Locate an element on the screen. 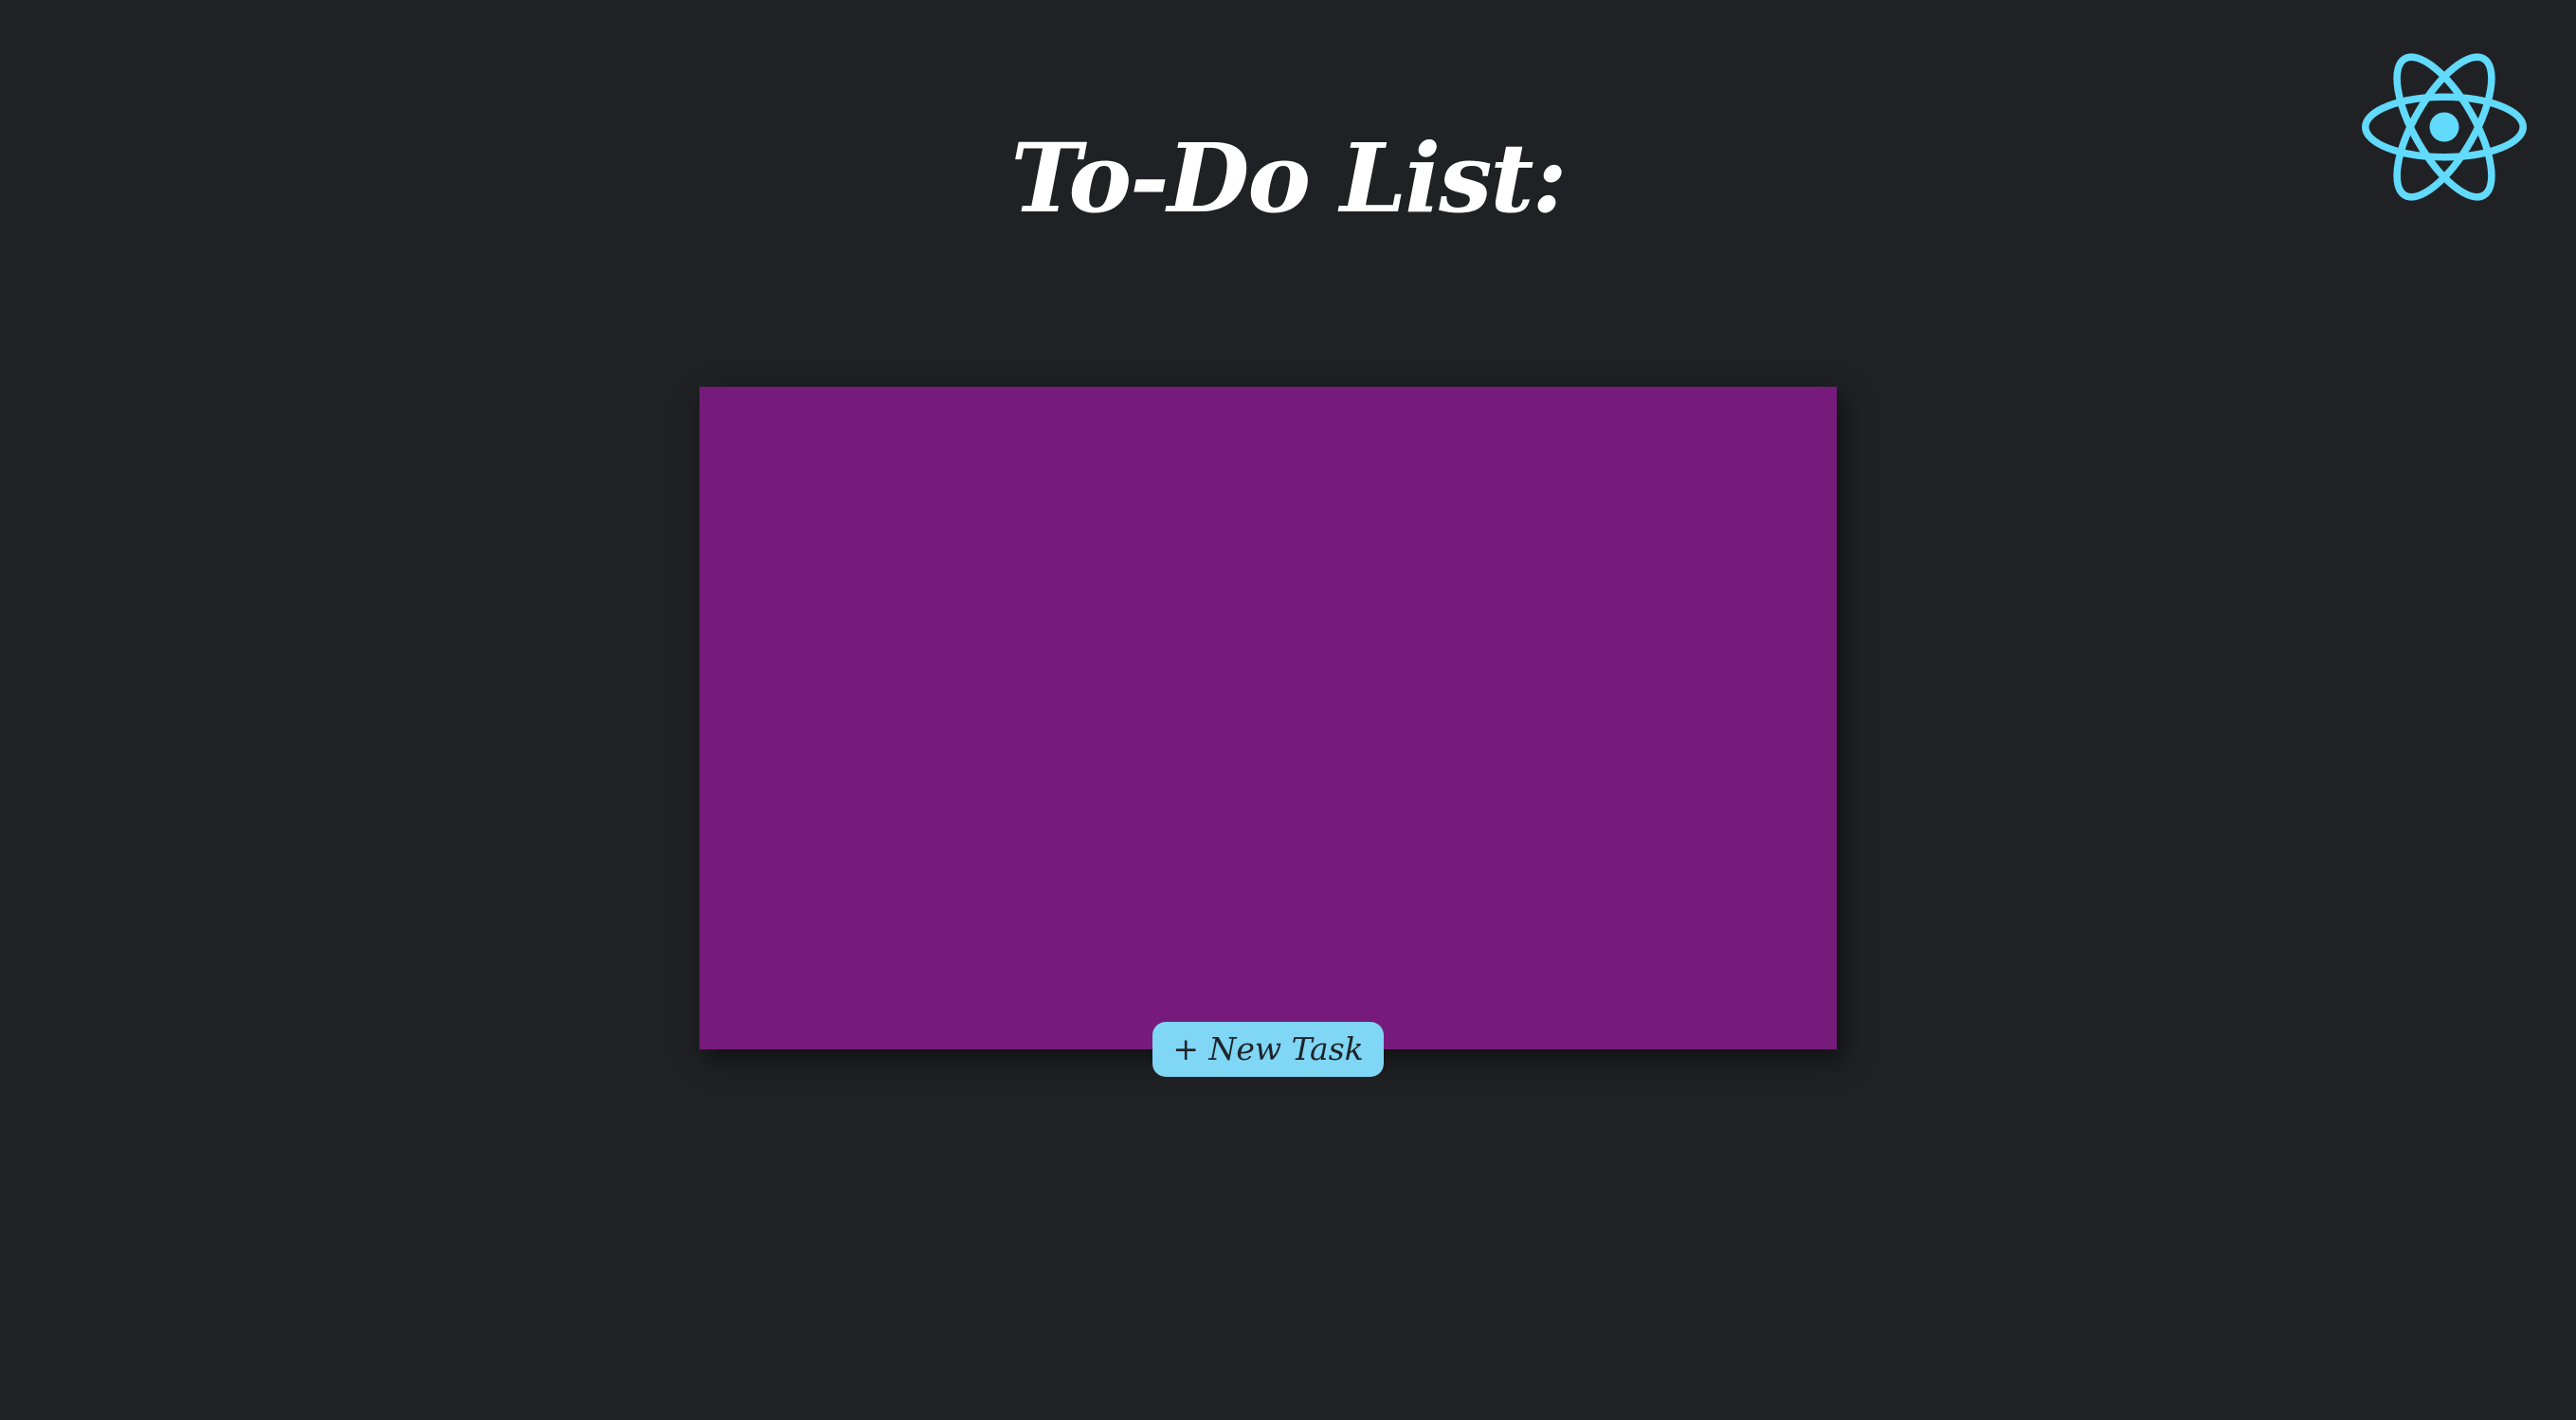 This screenshot has height=1420, width=2576. page-title: To-Do List: is located at coordinates (1288, 178).